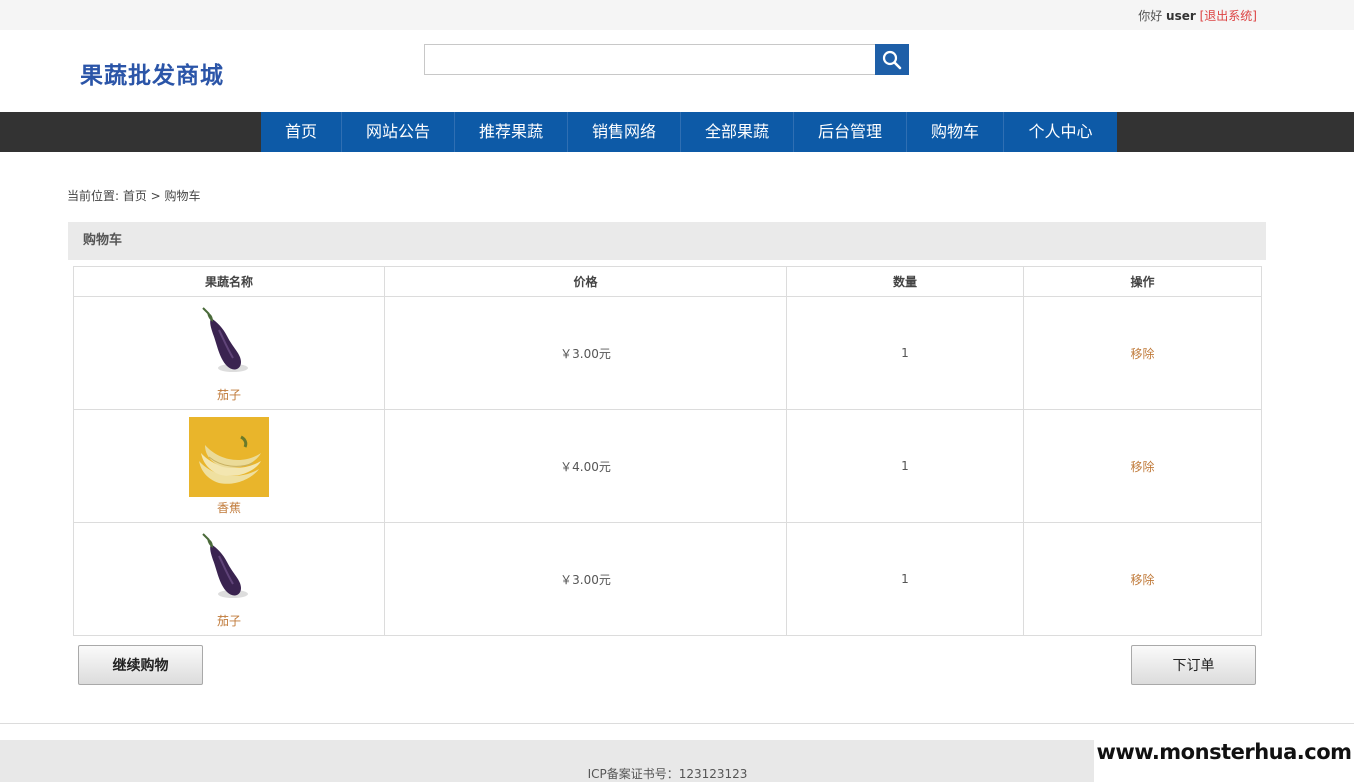  What do you see at coordinates (1228, 16) in the screenshot?
I see `logout-link: [退出系统]` at bounding box center [1228, 16].